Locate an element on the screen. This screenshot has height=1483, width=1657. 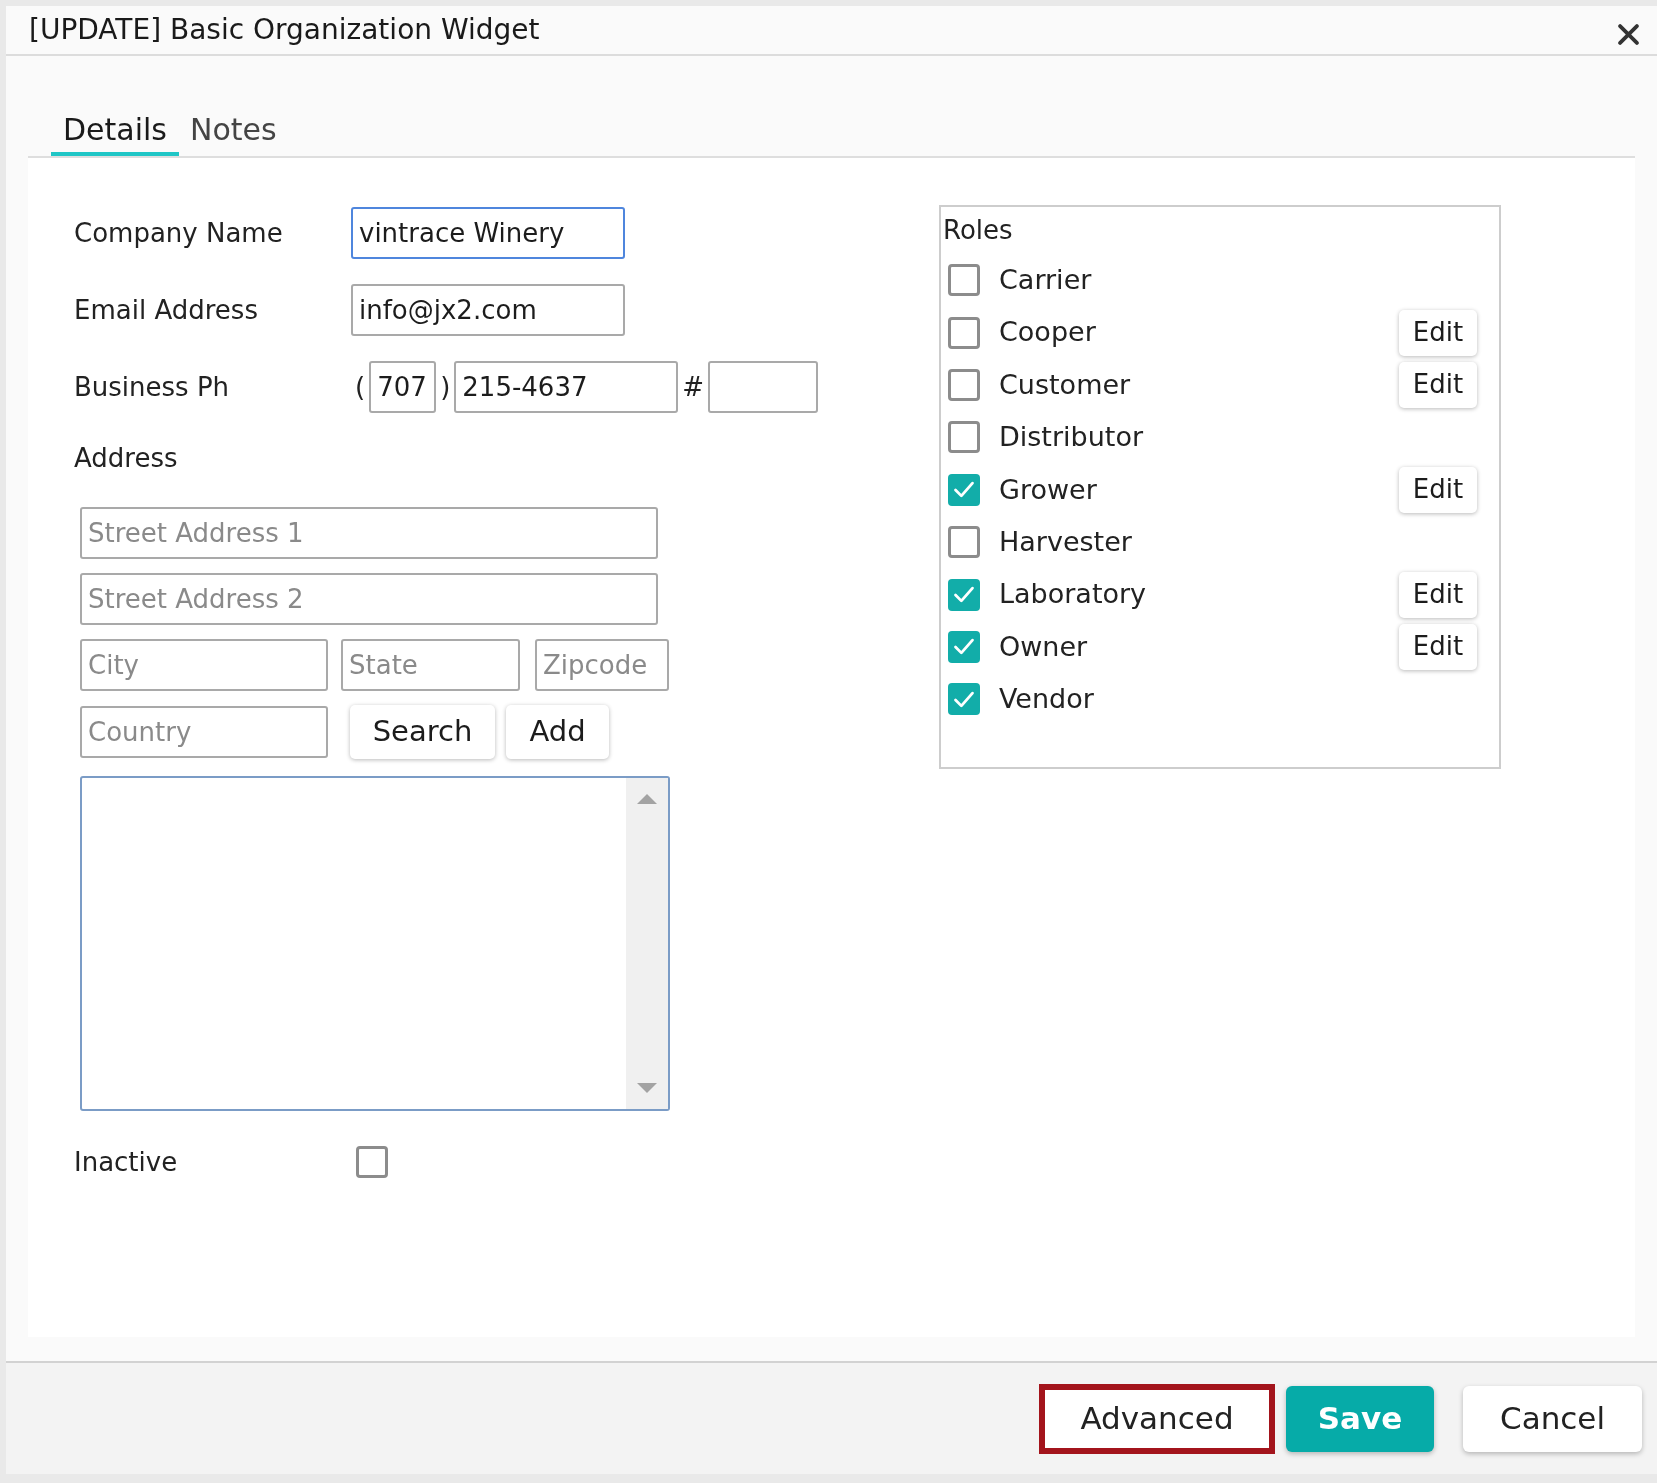
phone-number-field: 215-4637 is located at coordinates (566, 387).